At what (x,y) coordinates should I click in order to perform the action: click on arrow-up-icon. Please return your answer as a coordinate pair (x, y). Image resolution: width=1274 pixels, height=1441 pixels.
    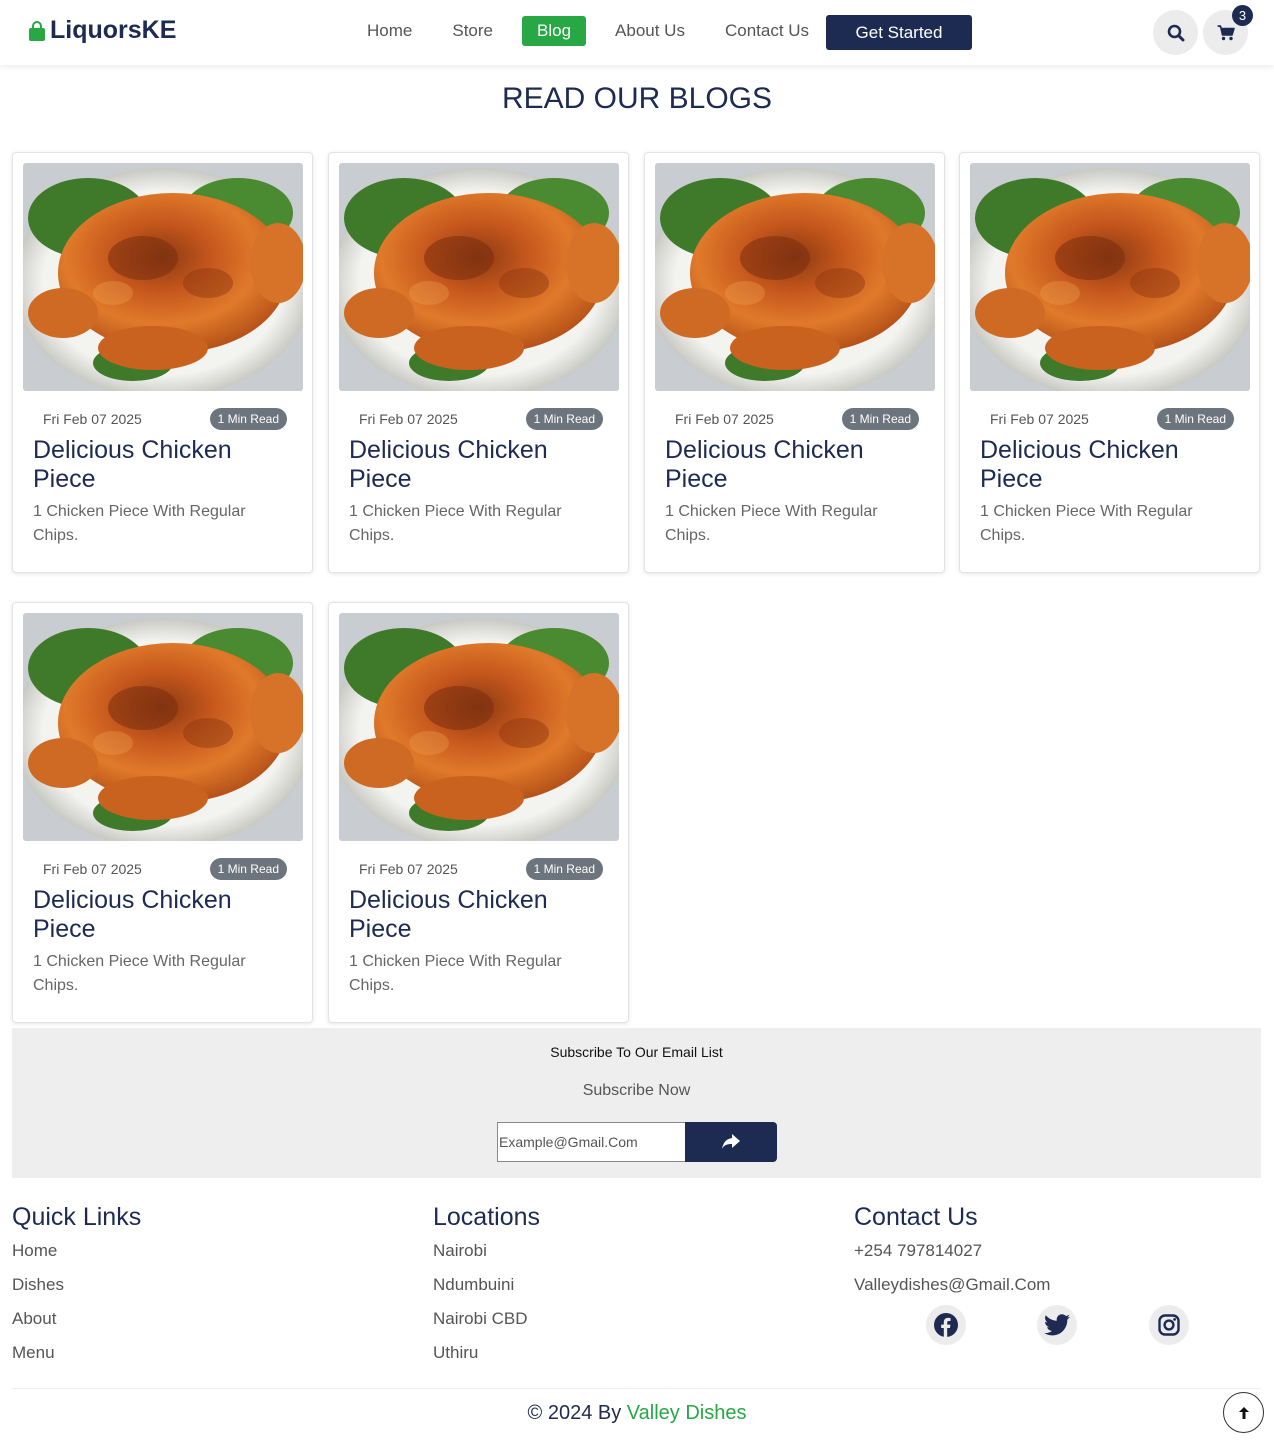
    Looking at the image, I should click on (1243, 1412).